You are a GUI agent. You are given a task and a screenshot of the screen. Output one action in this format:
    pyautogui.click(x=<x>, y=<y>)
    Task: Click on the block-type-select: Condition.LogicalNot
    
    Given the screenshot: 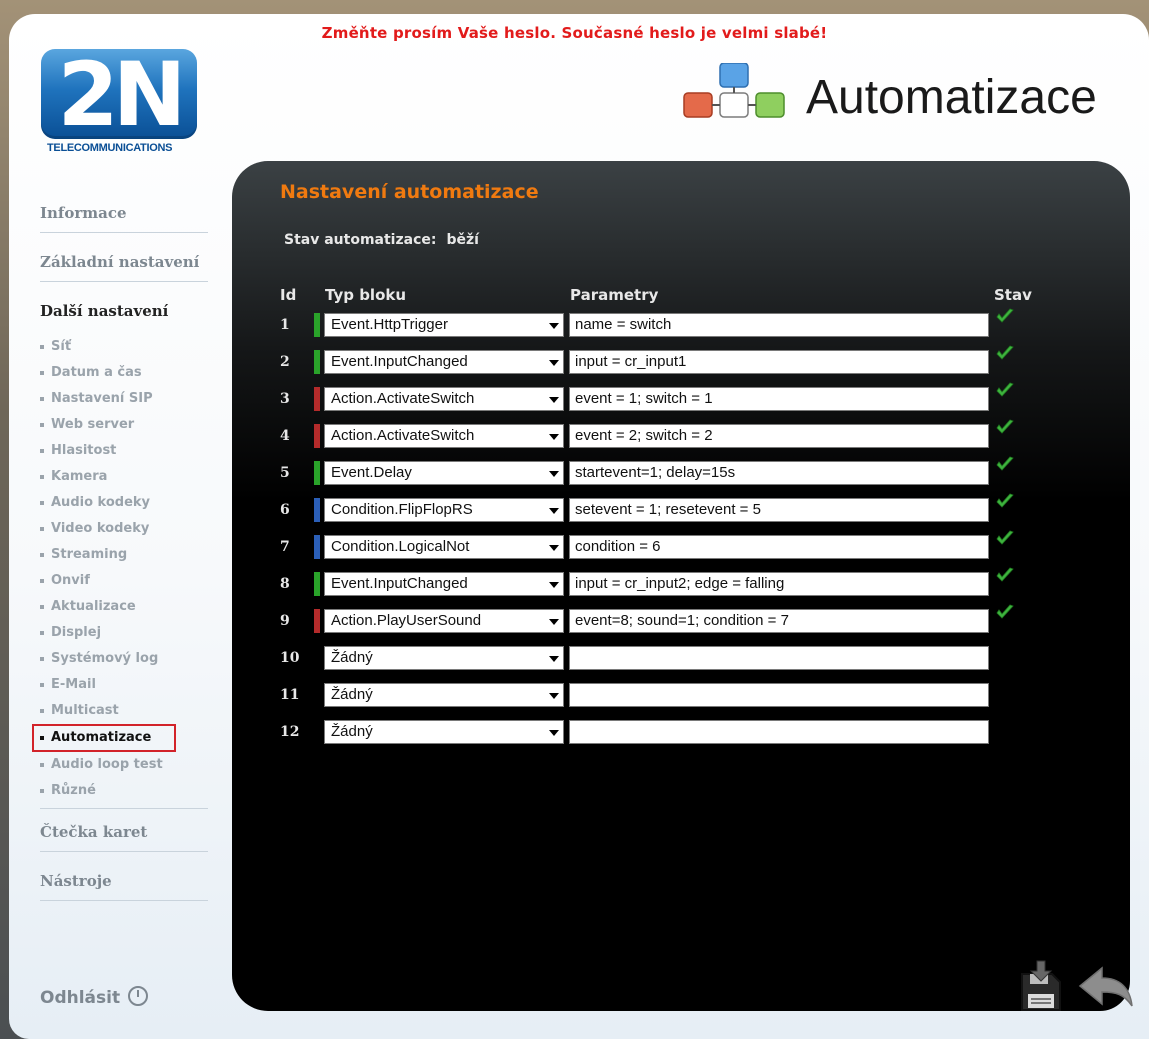 What is the action you would take?
    pyautogui.click(x=444, y=547)
    